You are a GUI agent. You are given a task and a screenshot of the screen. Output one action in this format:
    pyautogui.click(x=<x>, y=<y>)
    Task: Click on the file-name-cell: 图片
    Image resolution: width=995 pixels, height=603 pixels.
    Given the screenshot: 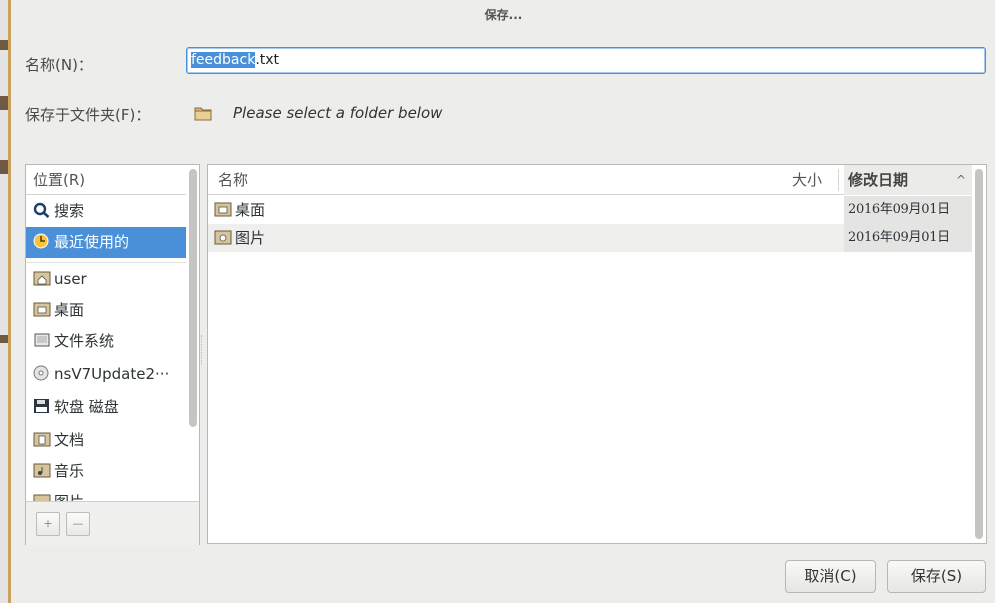 What is the action you would take?
    pyautogui.click(x=239, y=238)
    